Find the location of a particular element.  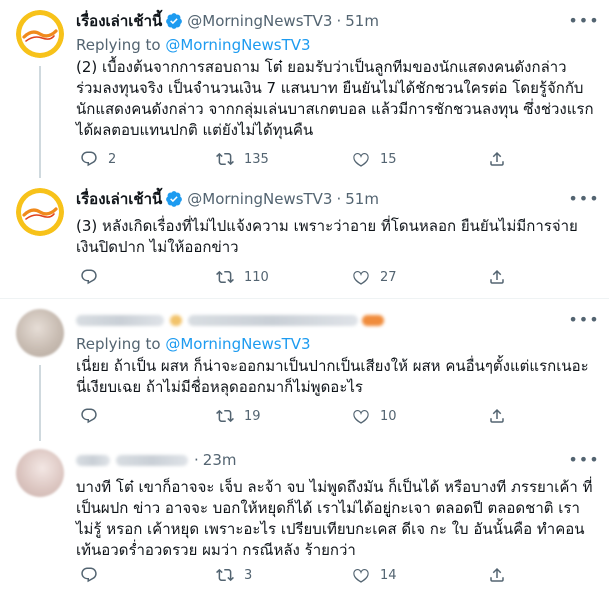

retweet-count: 135 is located at coordinates (256, 159).